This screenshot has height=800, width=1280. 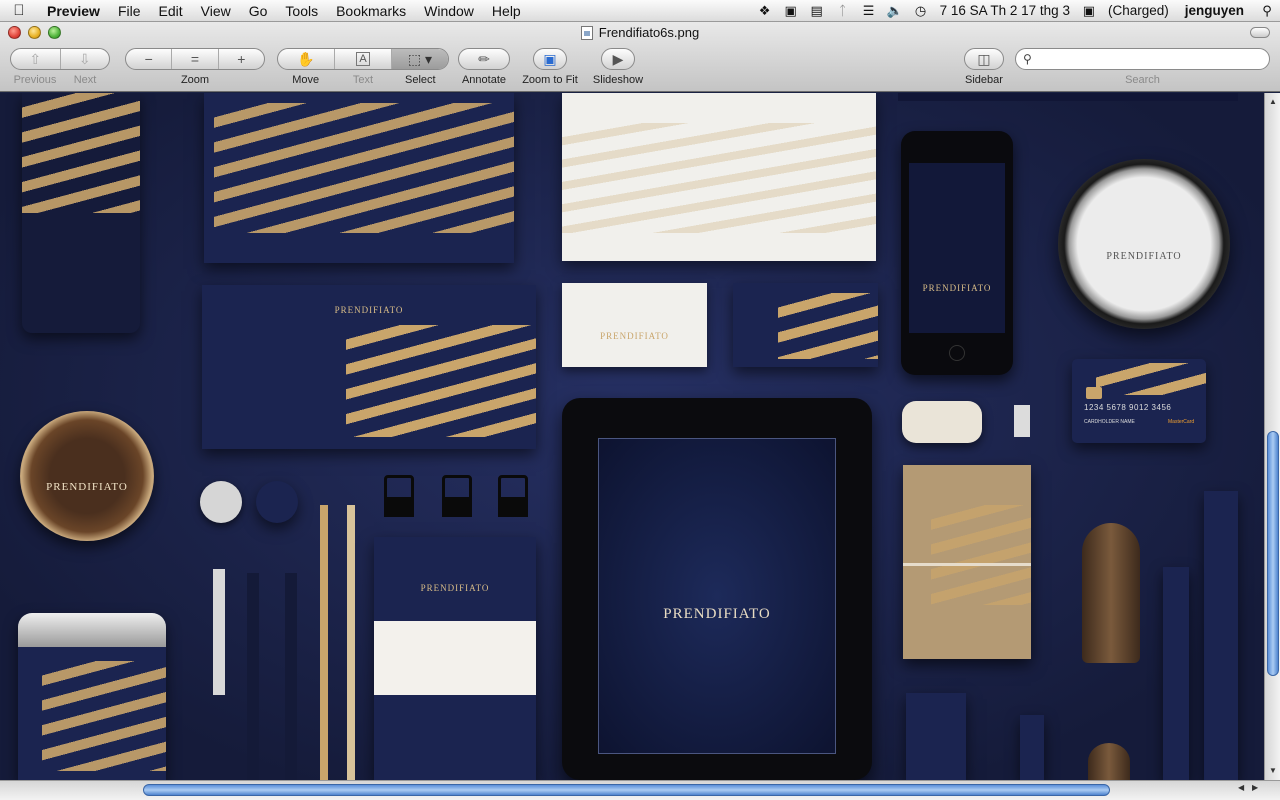 I want to click on menu-tools: Tools, so click(x=301, y=11).